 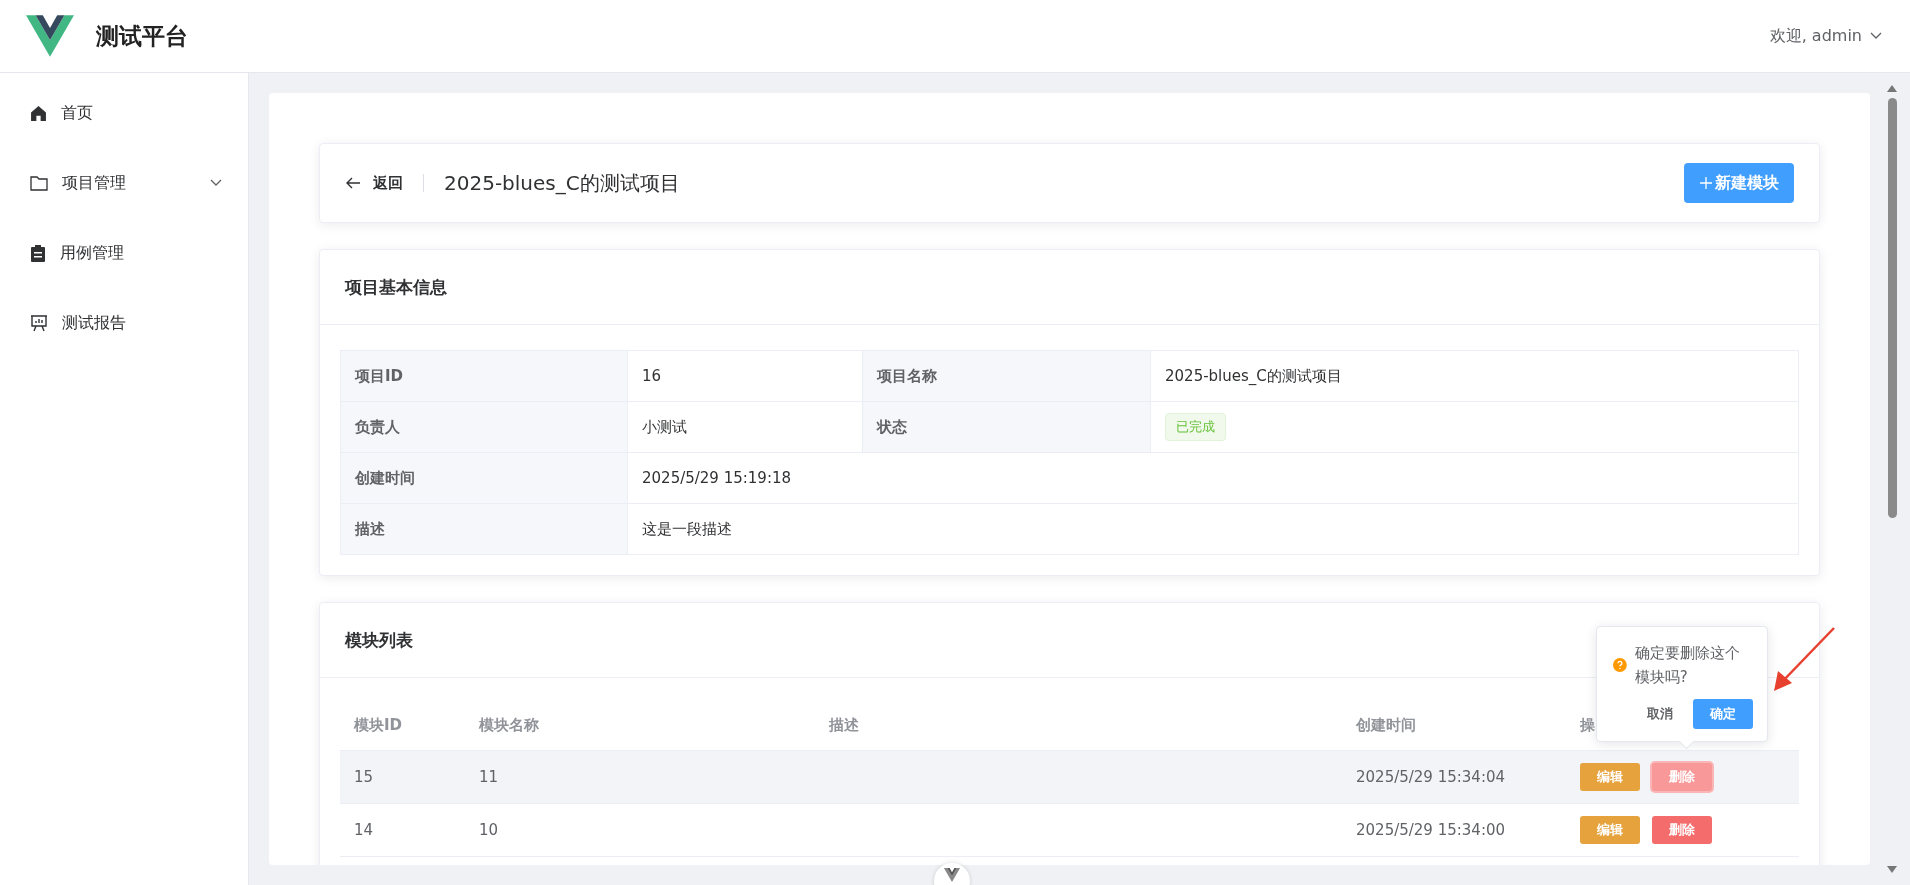 I want to click on field-value: 16, so click(x=652, y=376).